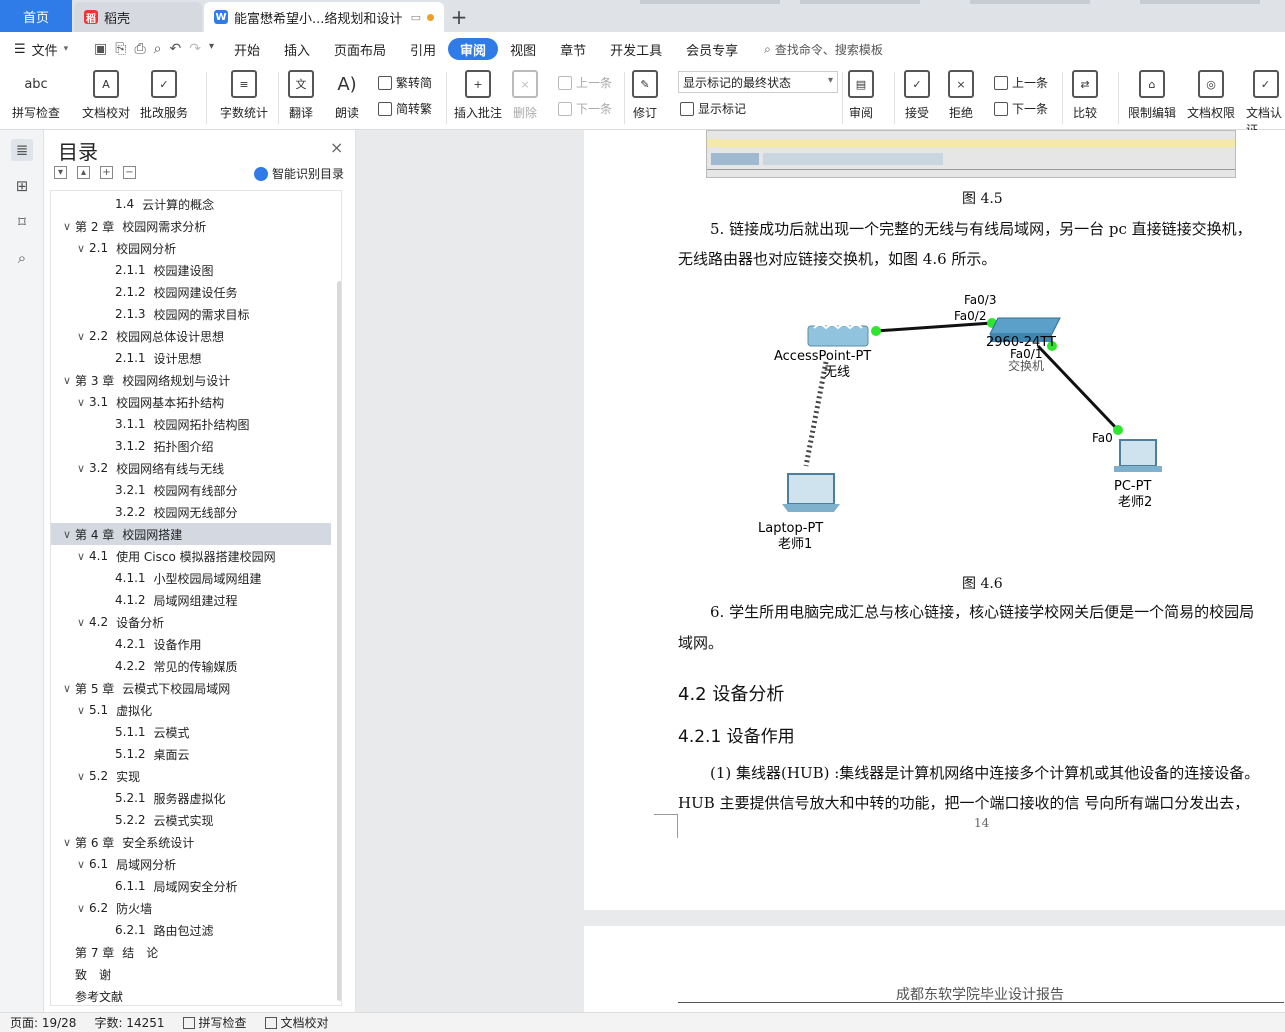  I want to click on redo-icon: ↷, so click(195, 49).